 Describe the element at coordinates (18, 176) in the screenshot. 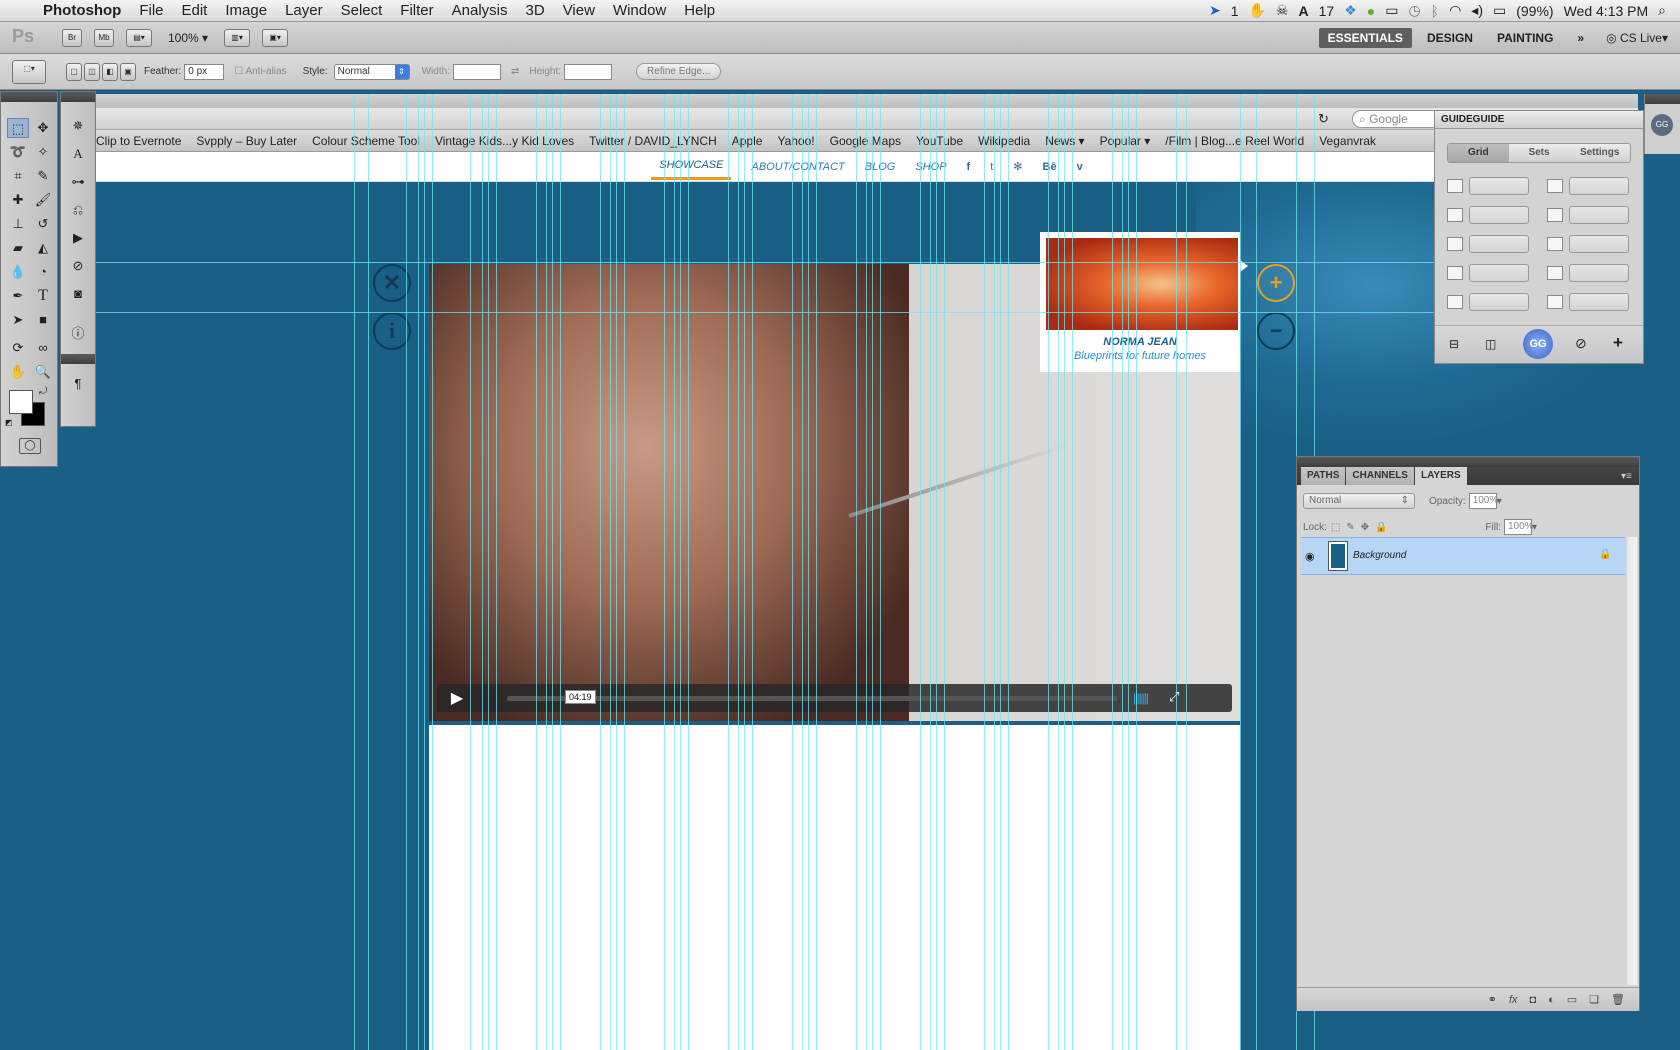

I see `crop-tool-icon: ⌗` at that location.